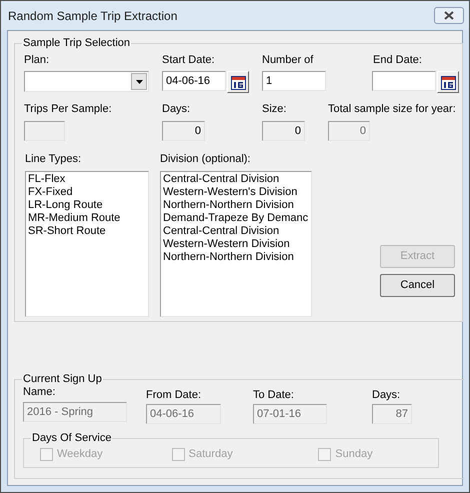 This screenshot has width=470, height=493. What do you see at coordinates (288, 60) in the screenshot?
I see `field-label: Number of` at bounding box center [288, 60].